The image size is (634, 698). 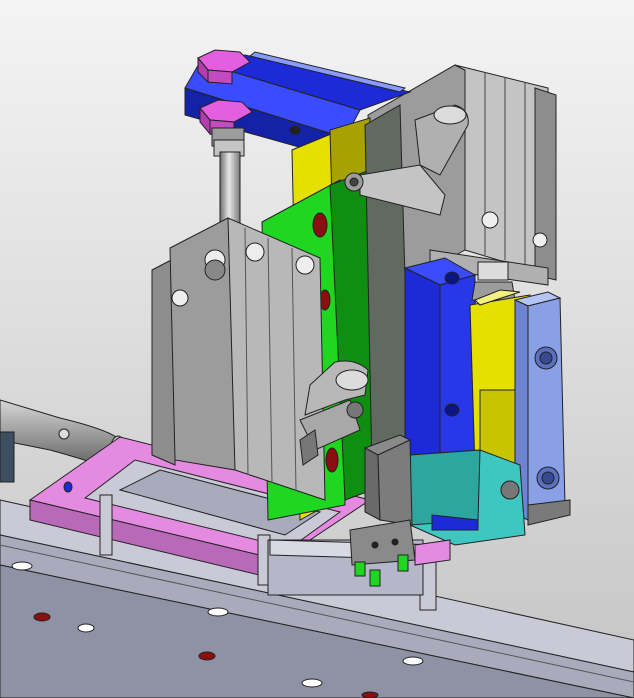 I want to click on left-cylinder-body, so click(x=238, y=359).